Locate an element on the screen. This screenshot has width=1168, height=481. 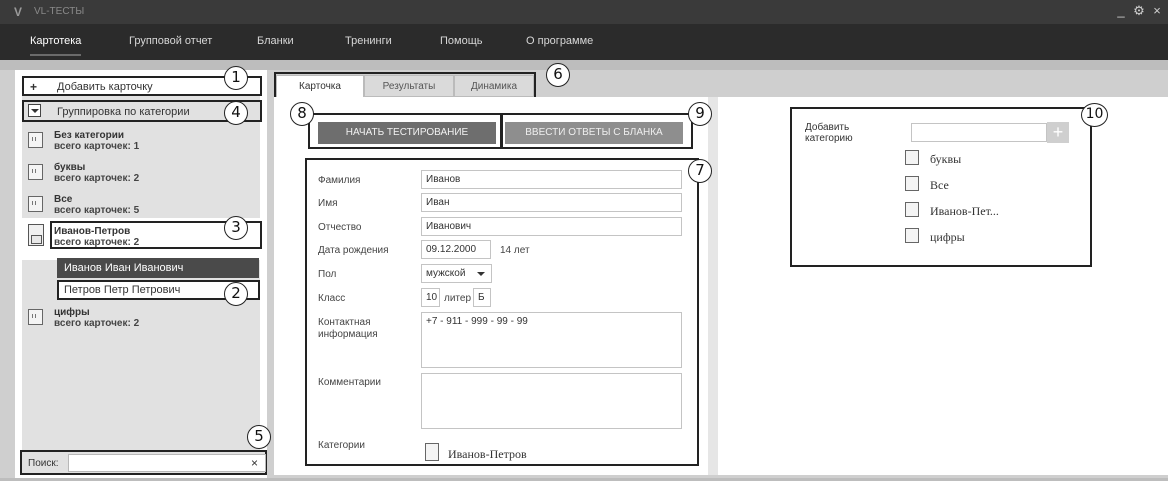
birth-date-field: 09.12.2000 is located at coordinates (456, 249).